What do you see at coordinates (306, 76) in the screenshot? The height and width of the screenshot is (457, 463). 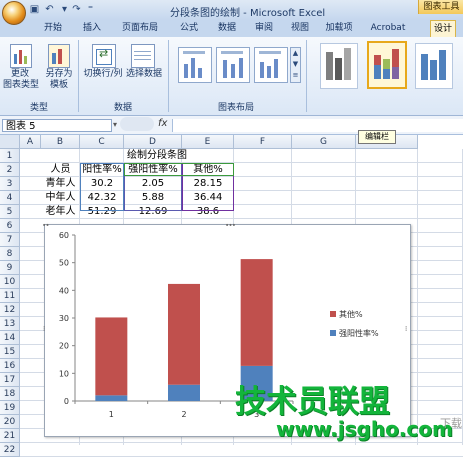 I see `group-separator` at bounding box center [306, 76].